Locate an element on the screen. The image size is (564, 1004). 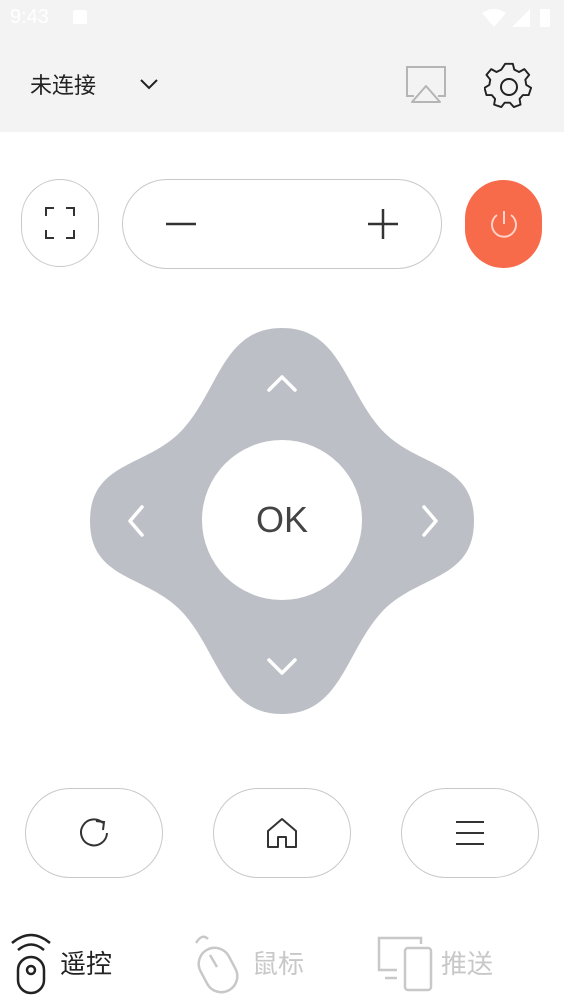
devices-icon is located at coordinates (405, 964).